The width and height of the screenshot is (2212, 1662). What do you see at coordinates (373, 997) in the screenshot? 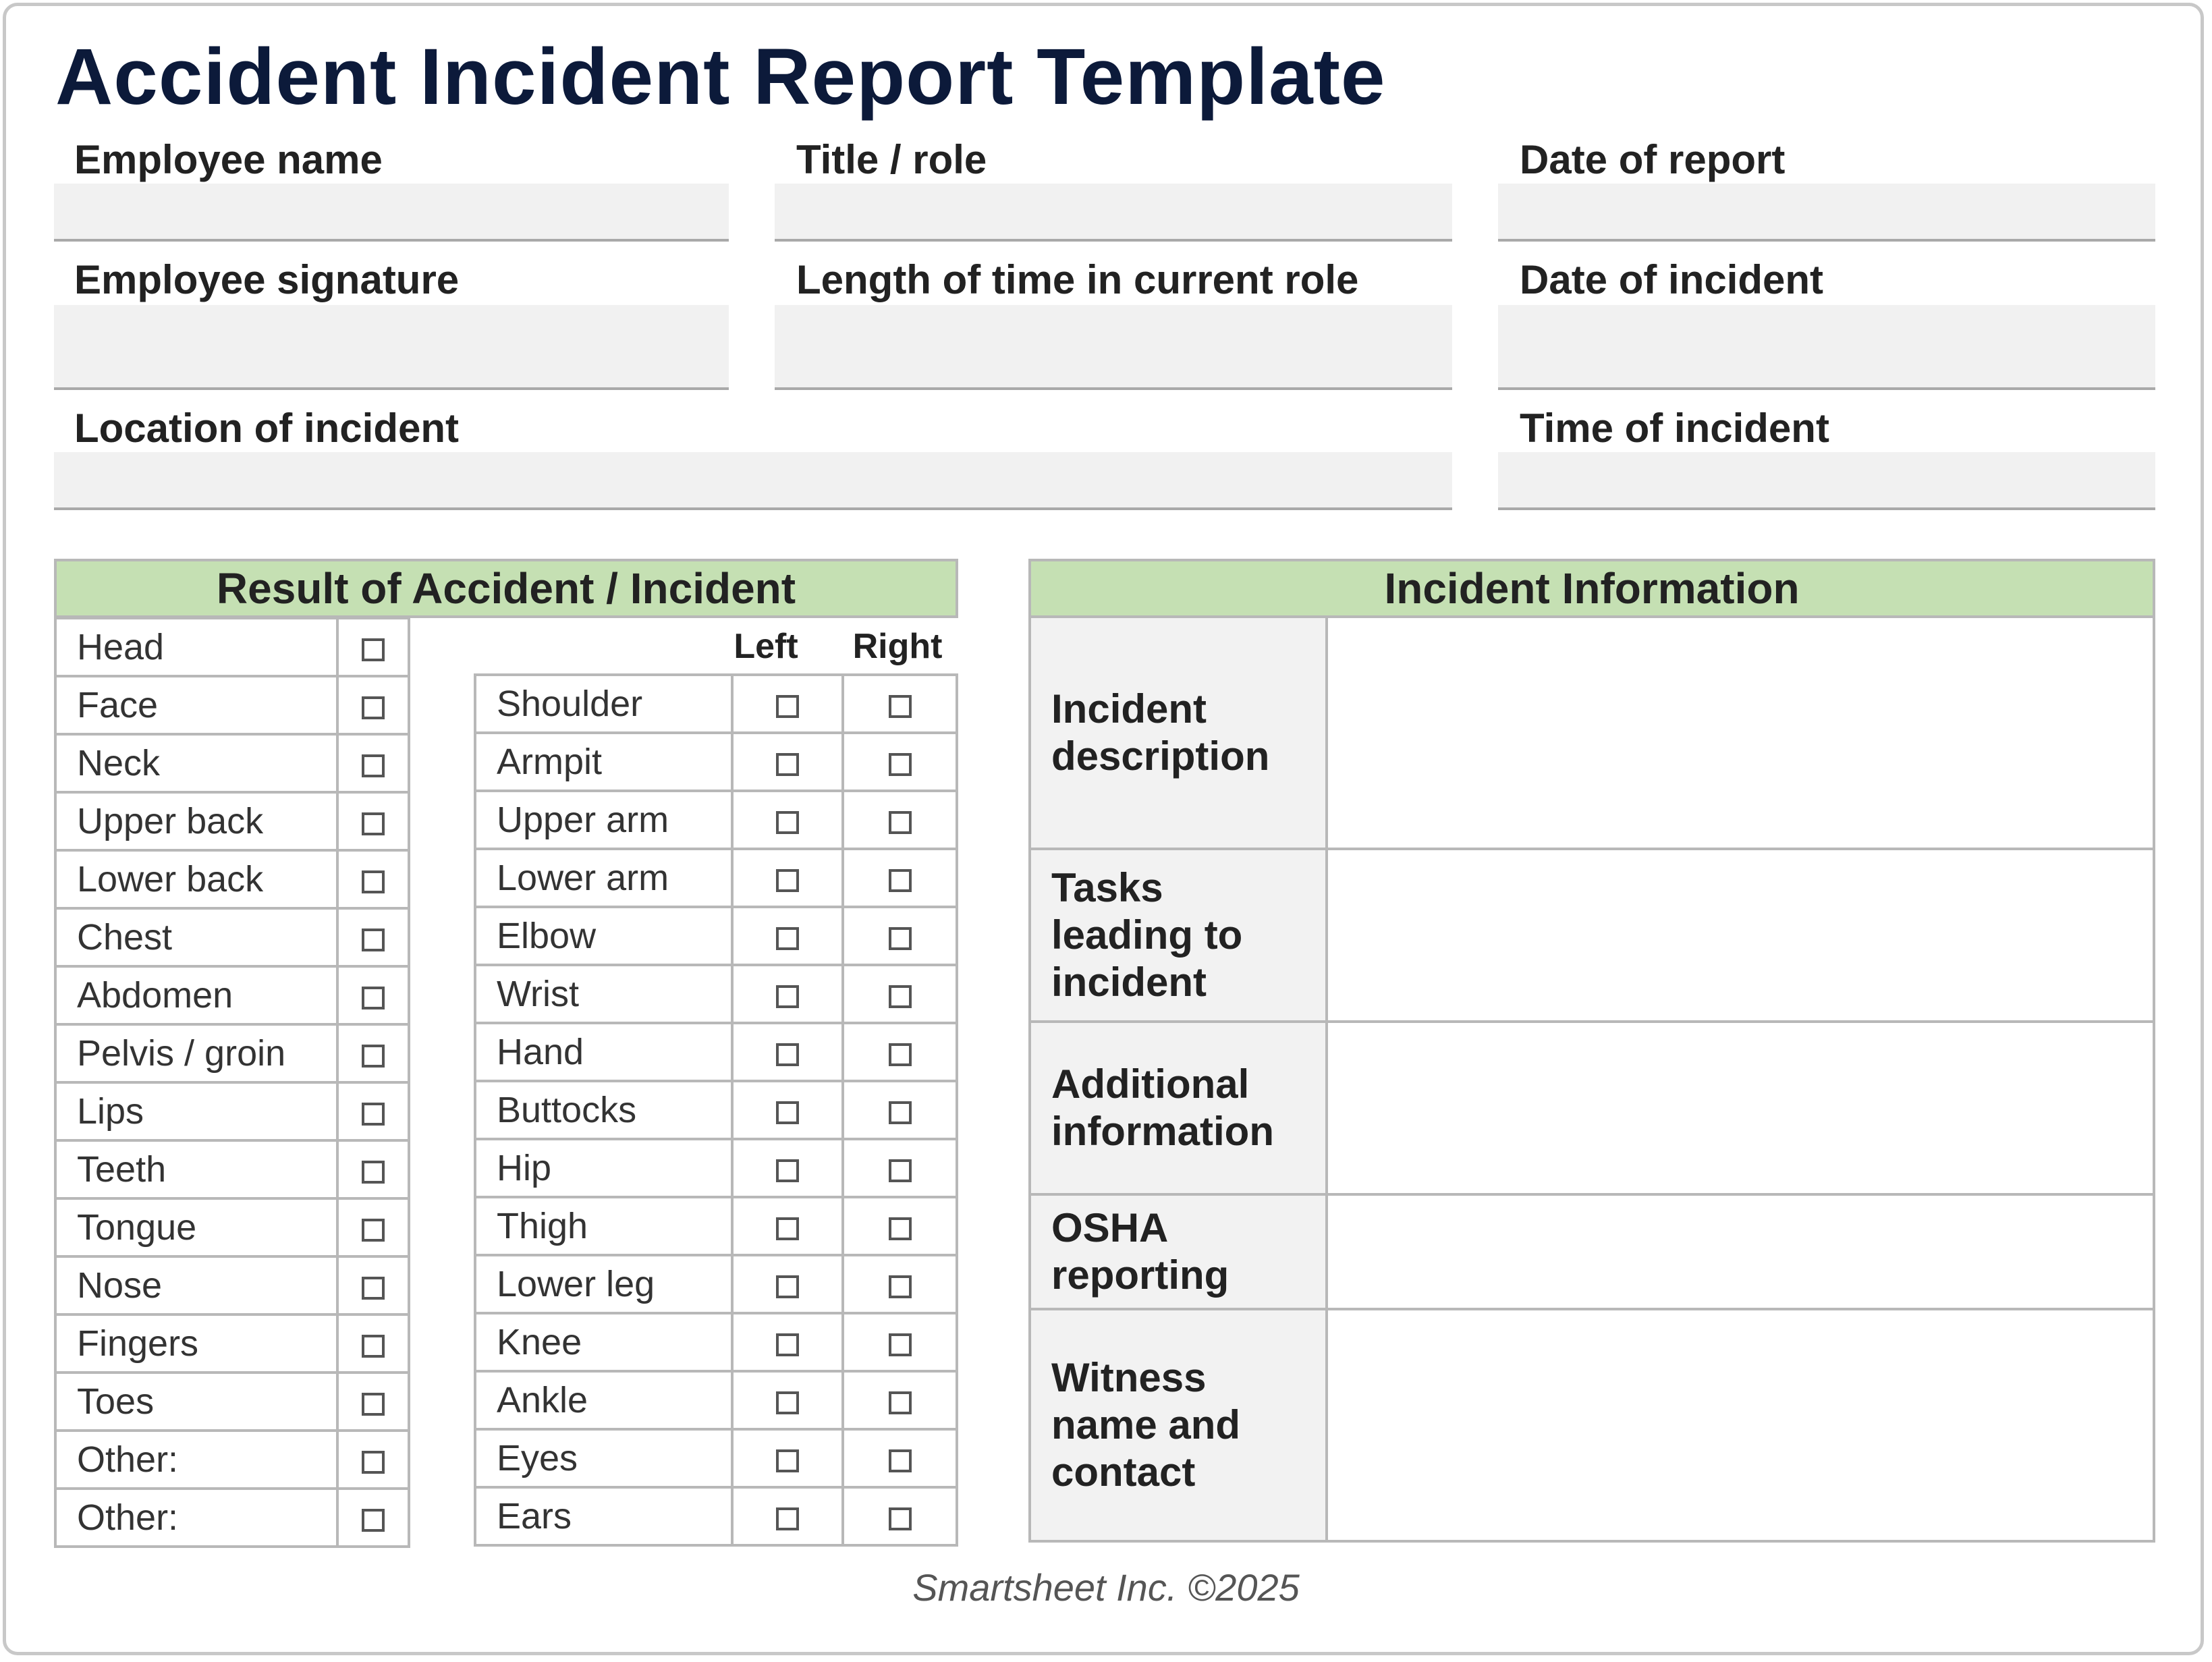
I see `abdomen-6-checkbox` at bounding box center [373, 997].